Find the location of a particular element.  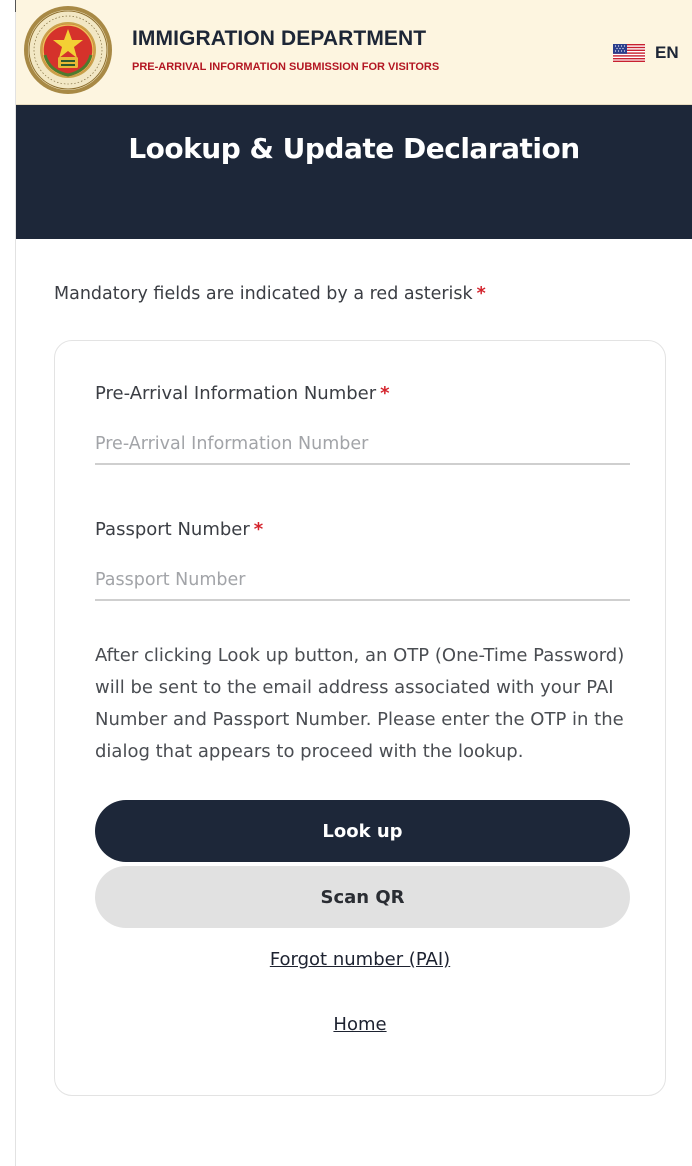

passport-number-label: Passport Number * is located at coordinates (179, 529).